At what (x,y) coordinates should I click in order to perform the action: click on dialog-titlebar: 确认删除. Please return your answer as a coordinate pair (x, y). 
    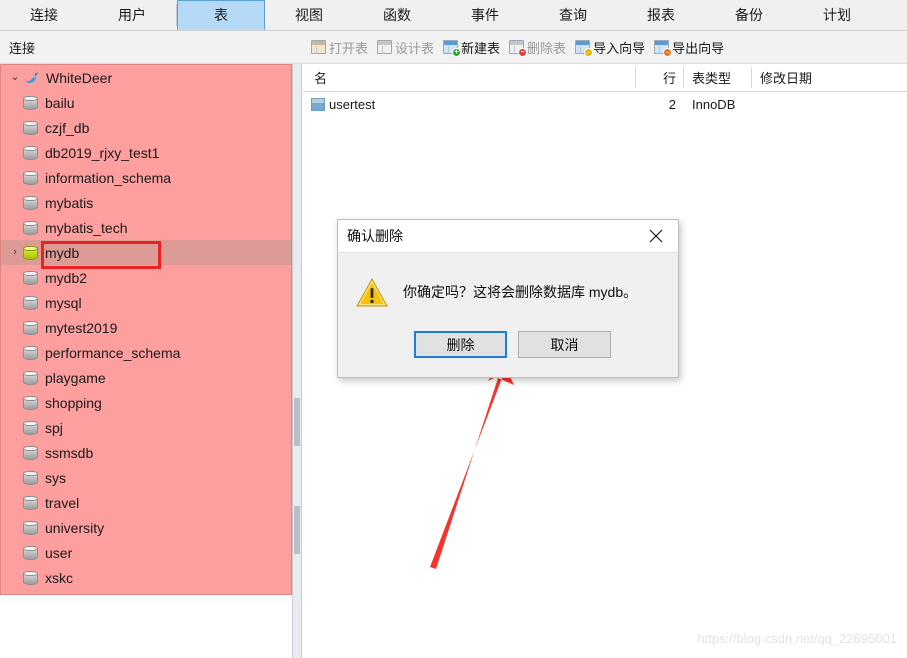
    Looking at the image, I should click on (508, 236).